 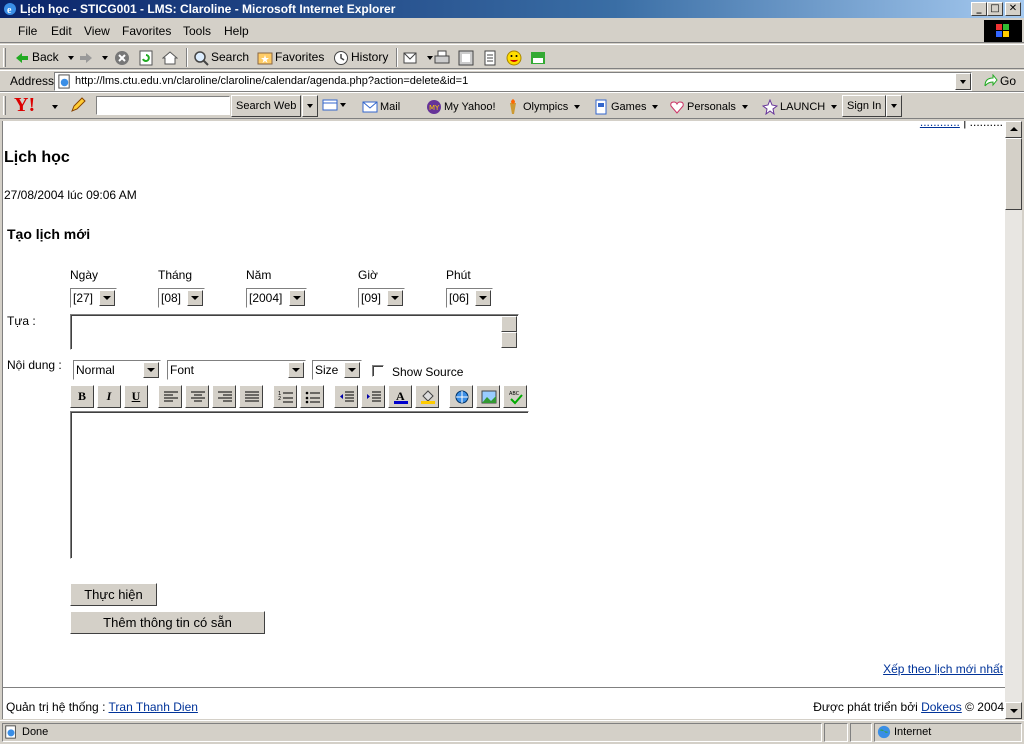 I want to click on year-select: [2004], so click(x=276, y=298).